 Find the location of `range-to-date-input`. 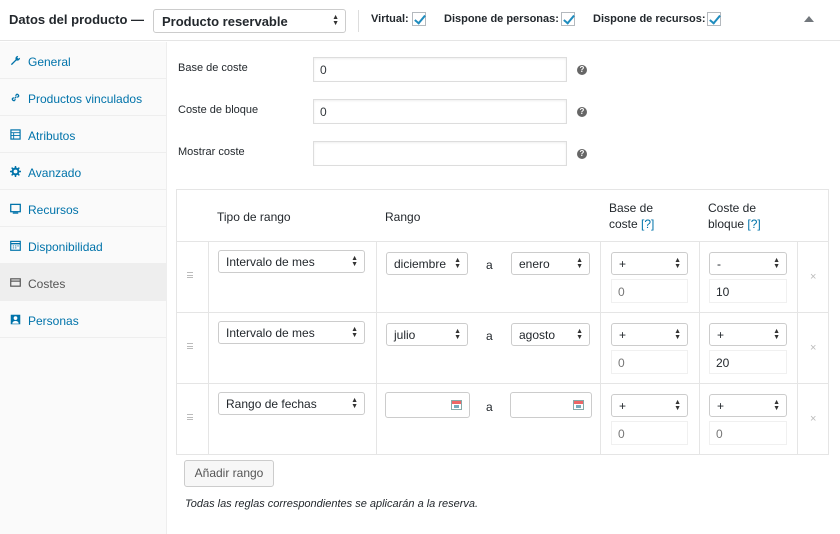

range-to-date-input is located at coordinates (551, 405).